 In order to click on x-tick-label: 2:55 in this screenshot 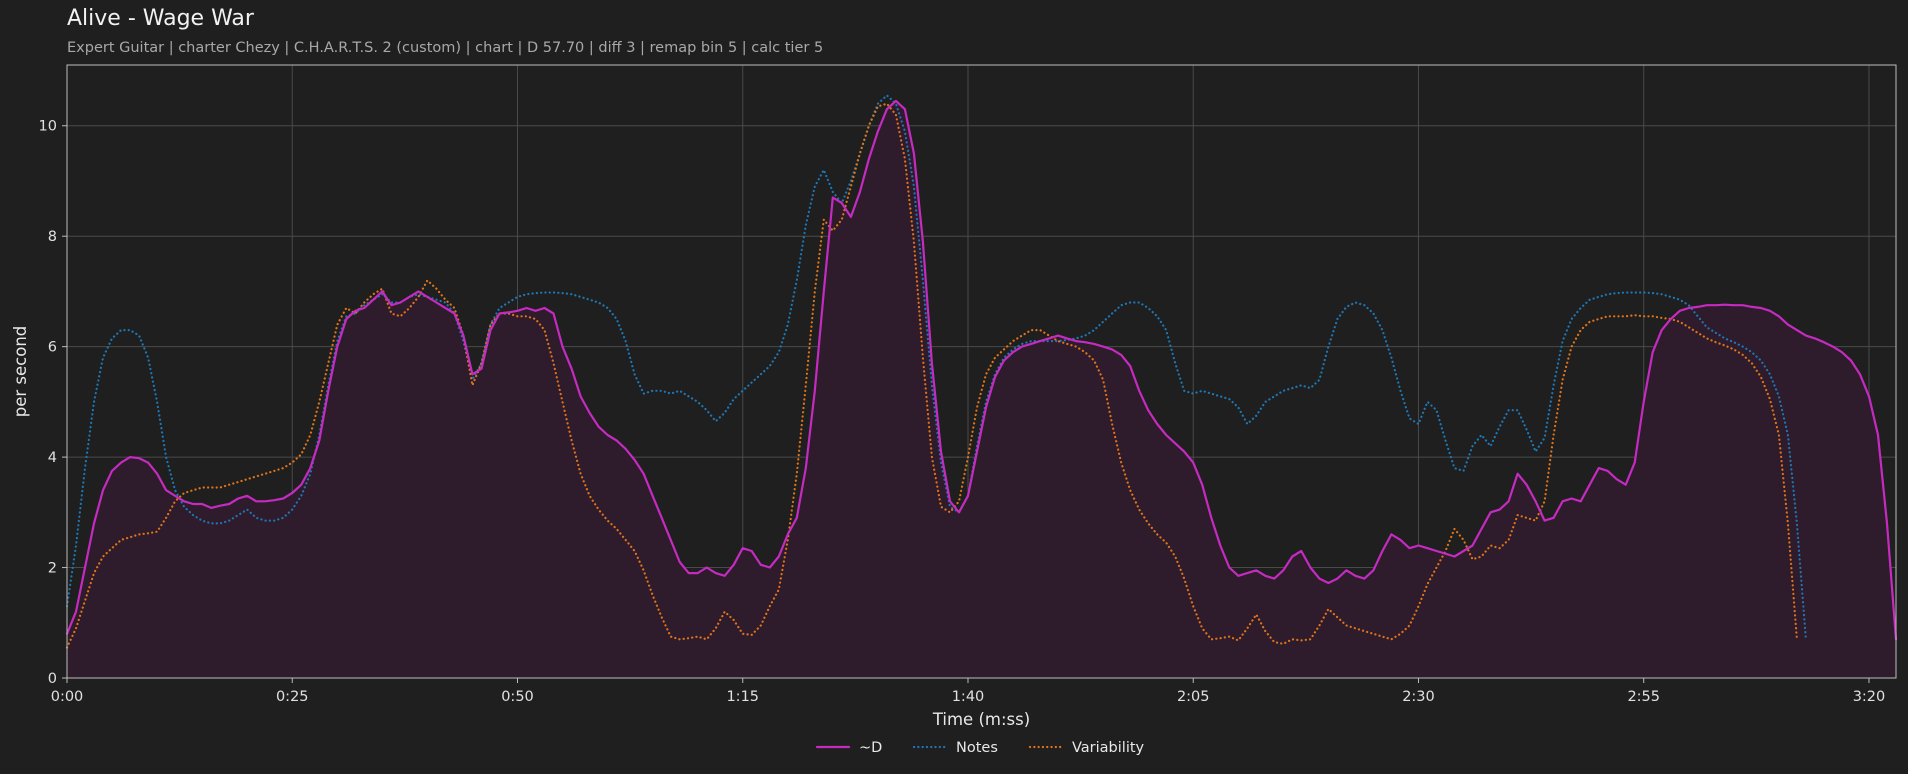, I will do `click(1643, 697)`.